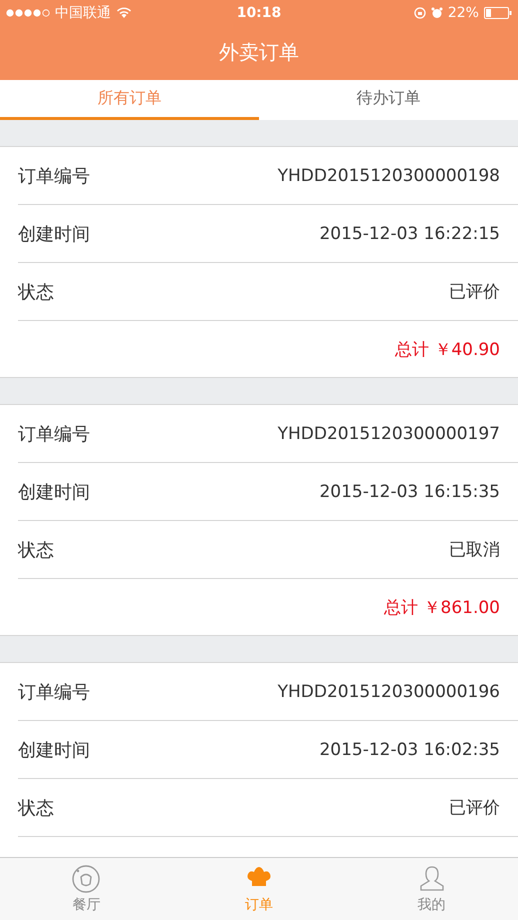 This screenshot has width=518, height=920. I want to click on field-value: 2015-12-03 16:22:15, so click(409, 234).